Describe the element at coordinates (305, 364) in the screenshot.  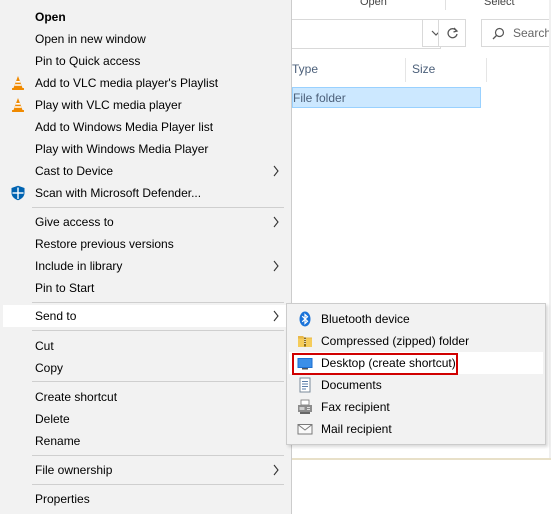
I see `desktop-icon` at that location.